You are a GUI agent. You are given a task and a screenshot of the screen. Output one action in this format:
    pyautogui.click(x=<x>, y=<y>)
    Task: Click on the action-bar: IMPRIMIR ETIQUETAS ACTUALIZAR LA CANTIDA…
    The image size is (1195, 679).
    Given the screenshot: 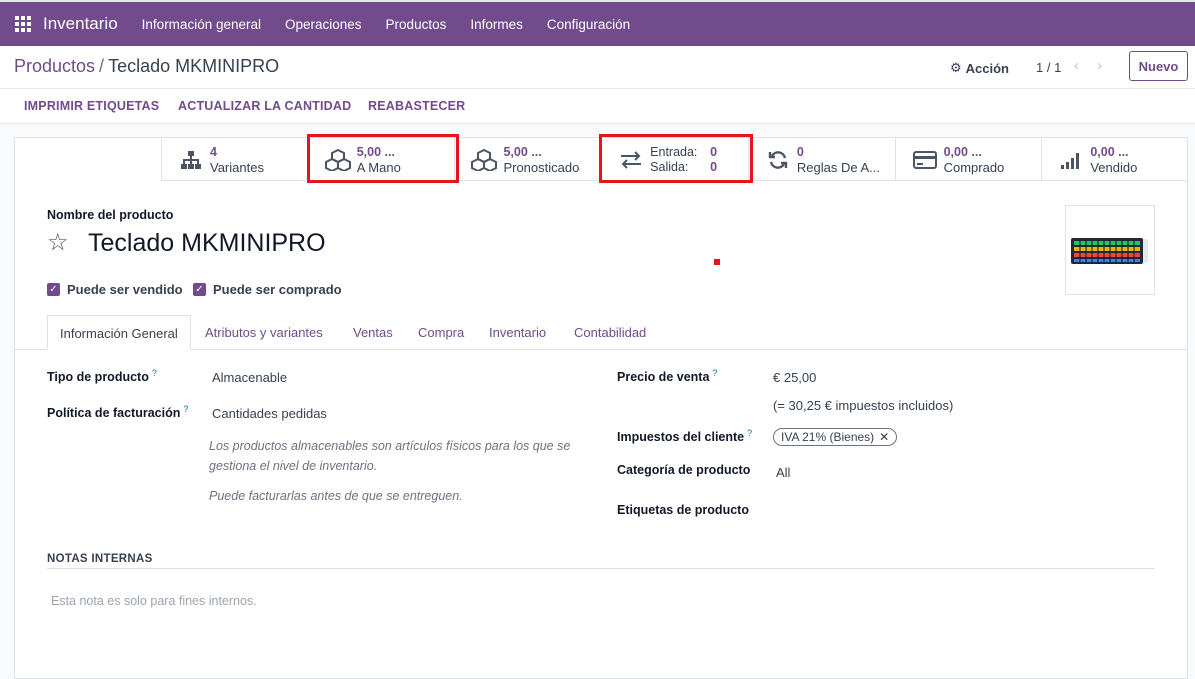 What is the action you would take?
    pyautogui.click(x=597, y=106)
    